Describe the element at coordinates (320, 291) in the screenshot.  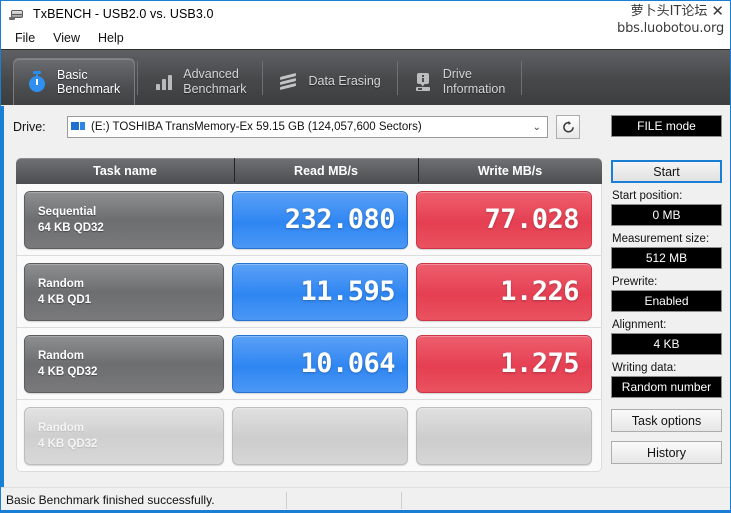
I see `read-value-cell: 11.595` at that location.